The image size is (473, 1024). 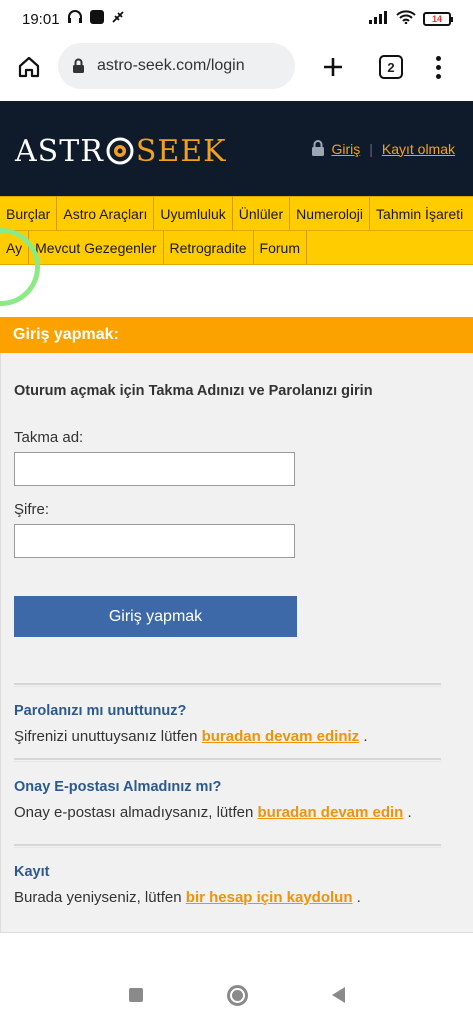 What do you see at coordinates (379, 19) in the screenshot?
I see `signal-icon` at bounding box center [379, 19].